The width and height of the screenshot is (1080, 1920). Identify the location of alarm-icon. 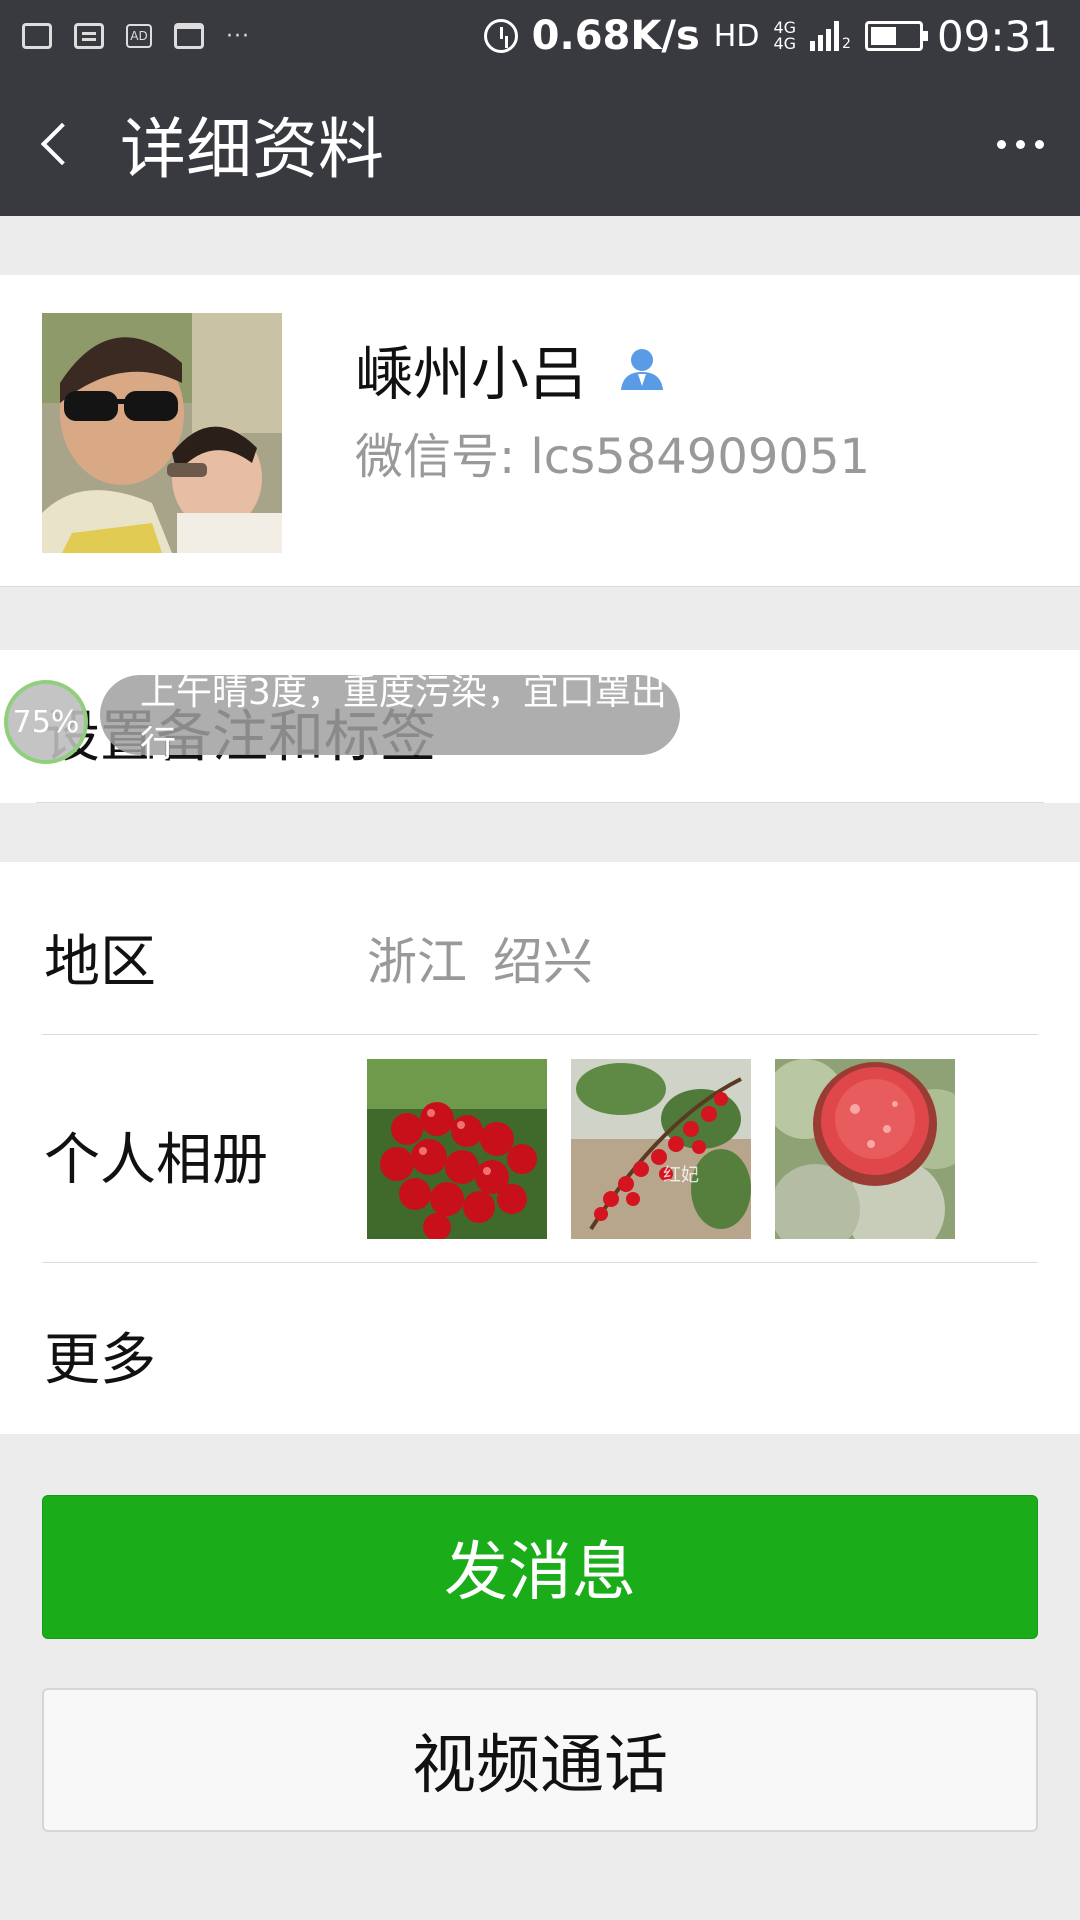
(500, 36).